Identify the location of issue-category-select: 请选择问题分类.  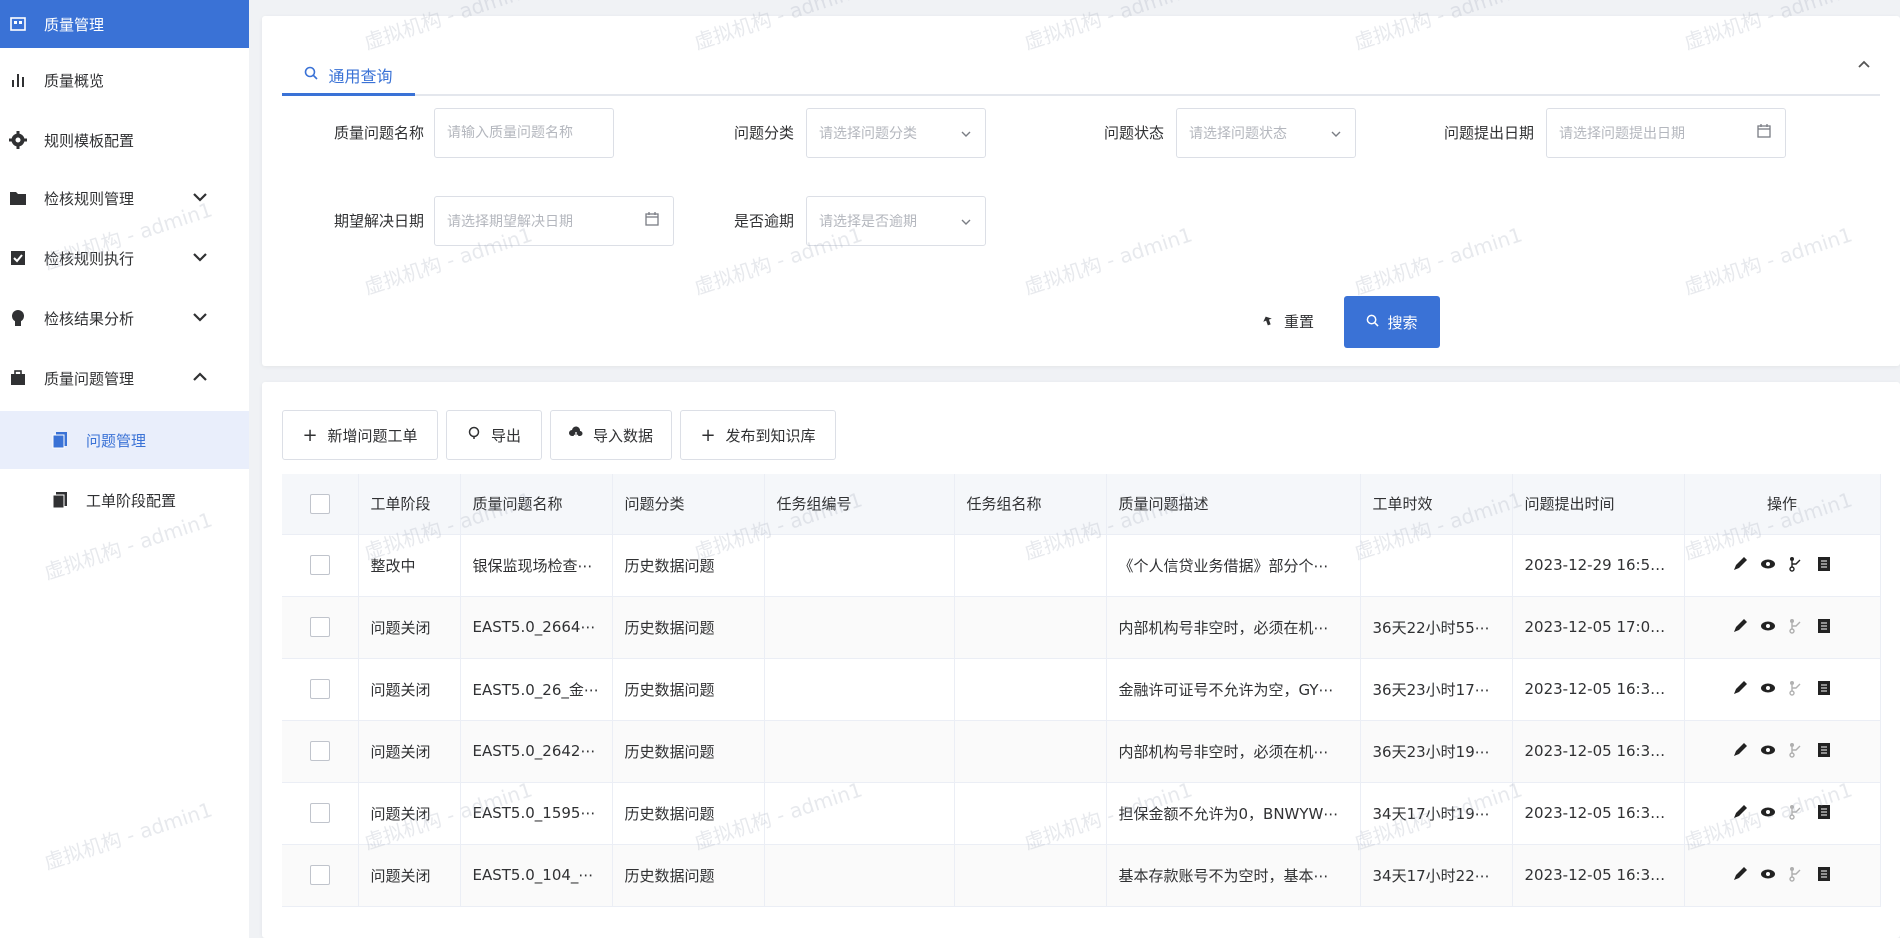
(896, 133).